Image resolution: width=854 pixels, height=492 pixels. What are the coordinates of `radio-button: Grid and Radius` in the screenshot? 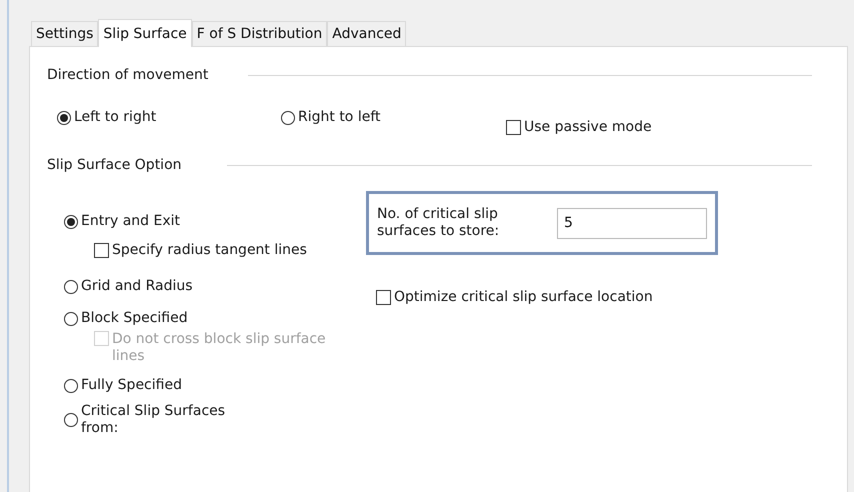 It's located at (128, 286).